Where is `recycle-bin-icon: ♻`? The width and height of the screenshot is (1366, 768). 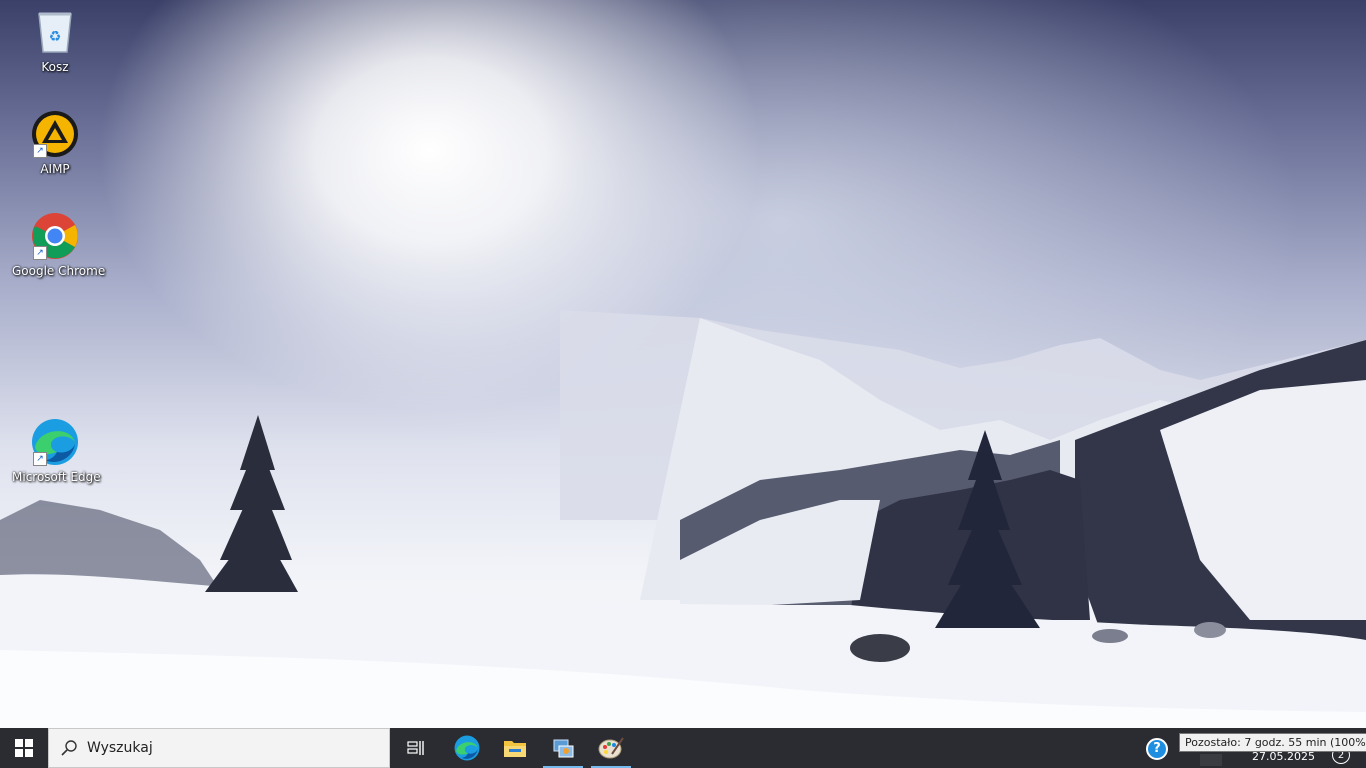
recycle-bin-icon: ♻ is located at coordinates (55, 32).